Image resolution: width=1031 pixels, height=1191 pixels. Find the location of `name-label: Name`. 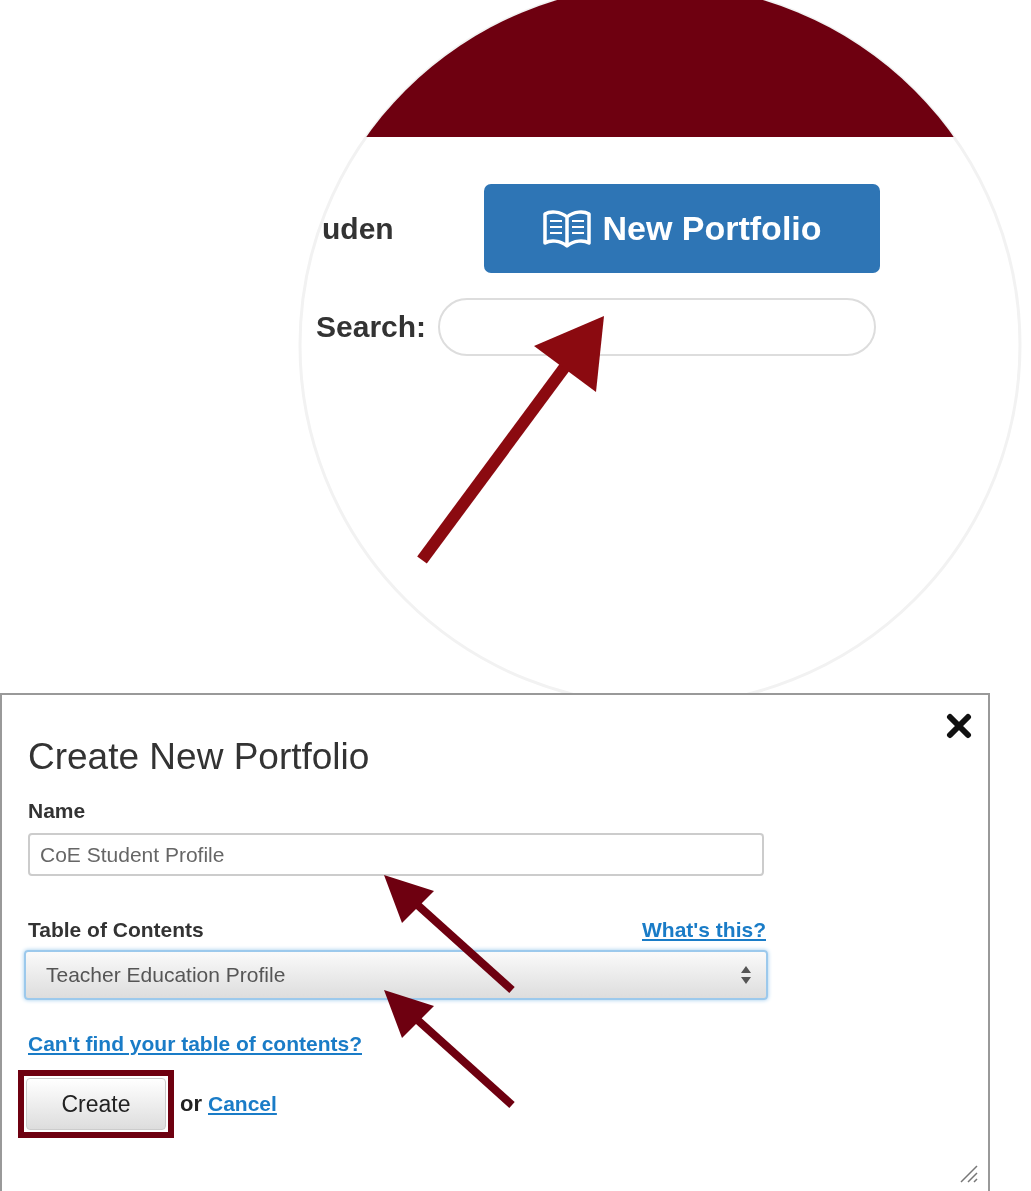

name-label: Name is located at coordinates (57, 811).